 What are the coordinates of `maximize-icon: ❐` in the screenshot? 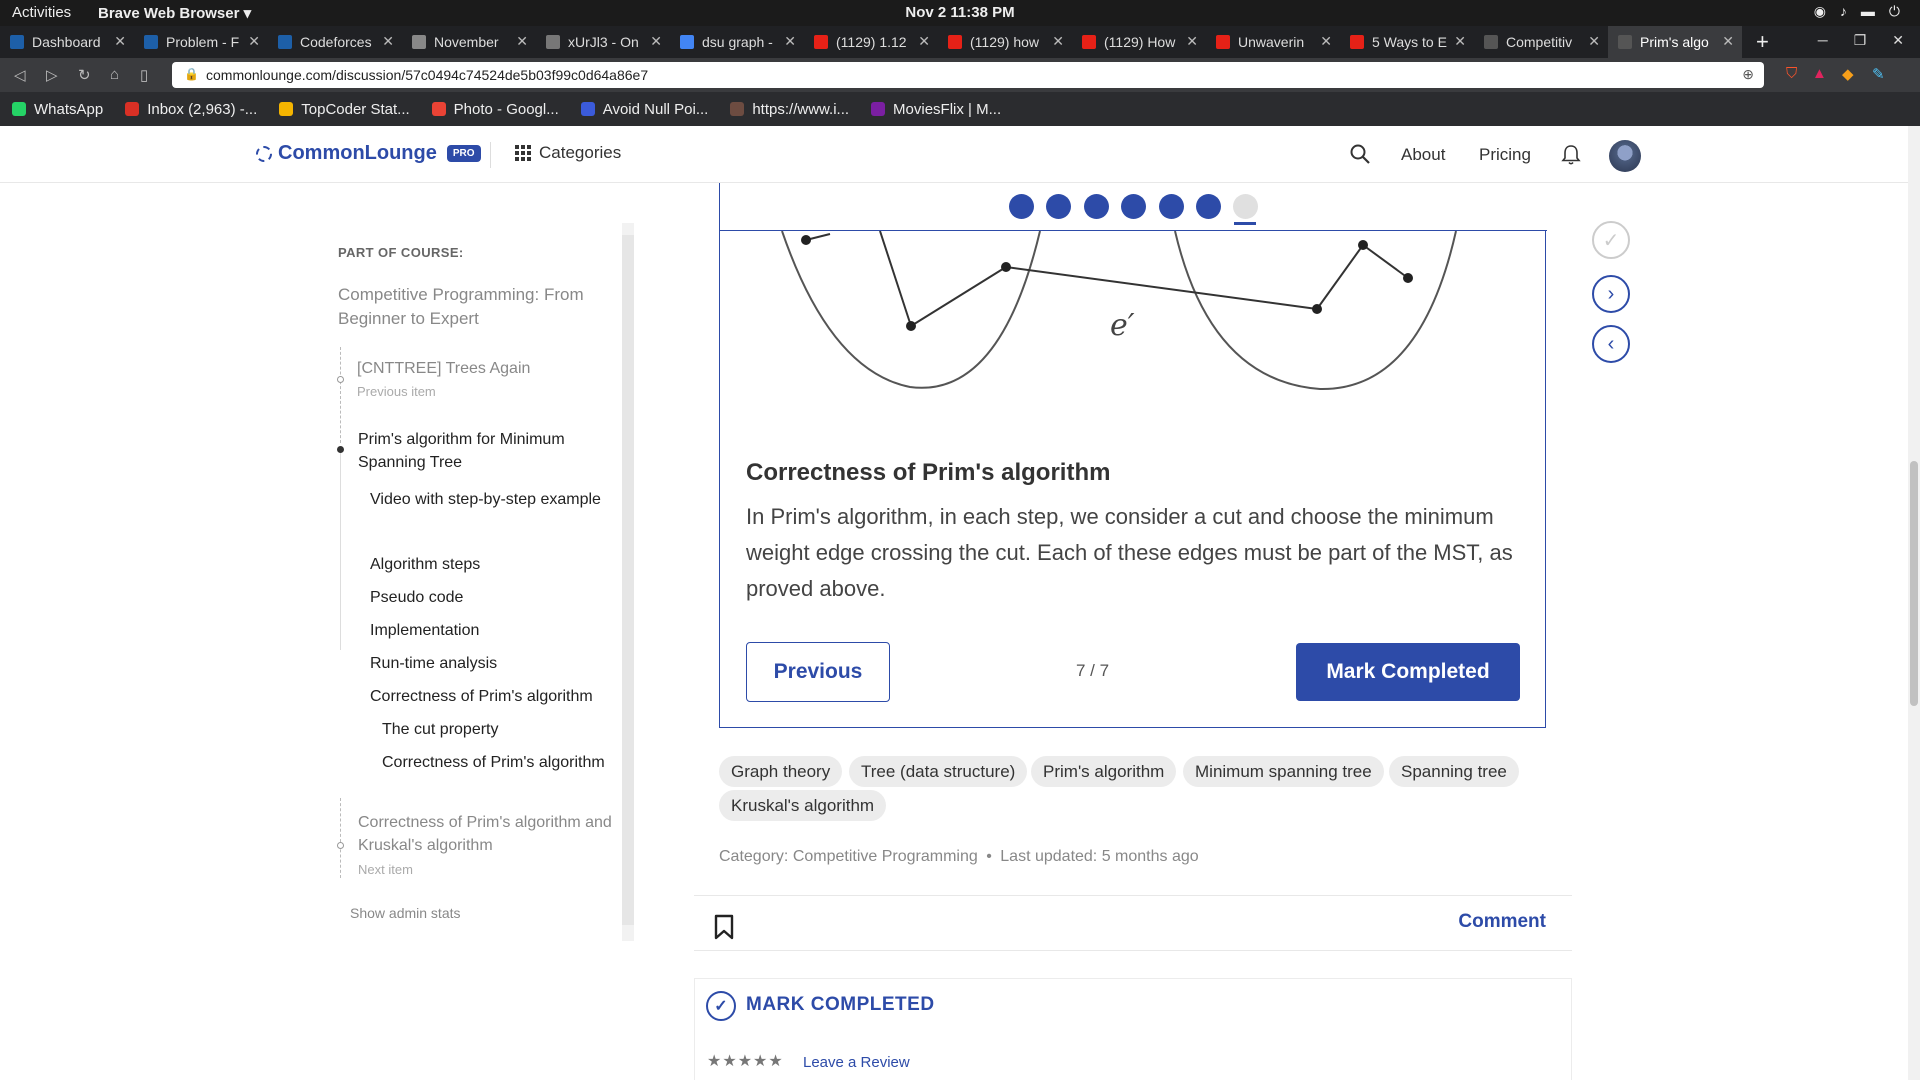 It's located at (1860, 40).